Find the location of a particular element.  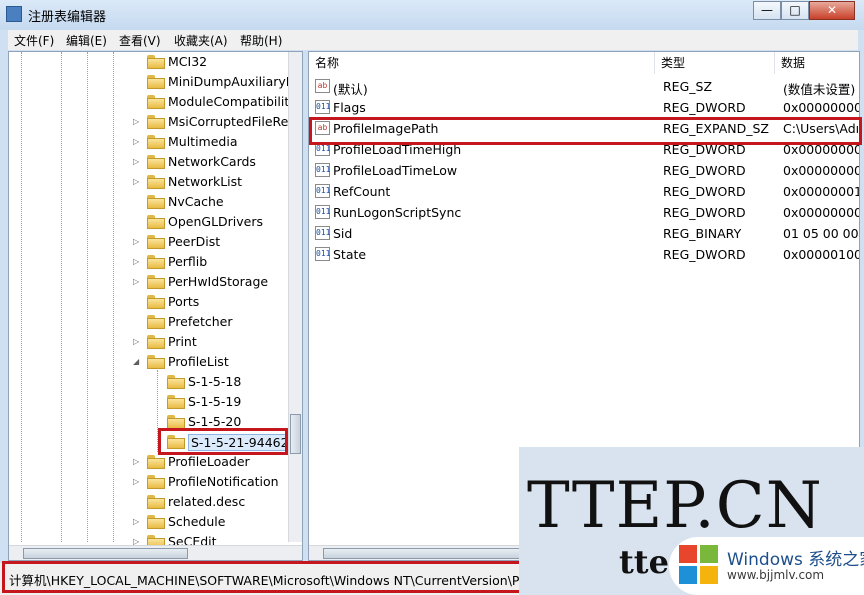

tree-item: MCI32 is located at coordinates (154, 62).